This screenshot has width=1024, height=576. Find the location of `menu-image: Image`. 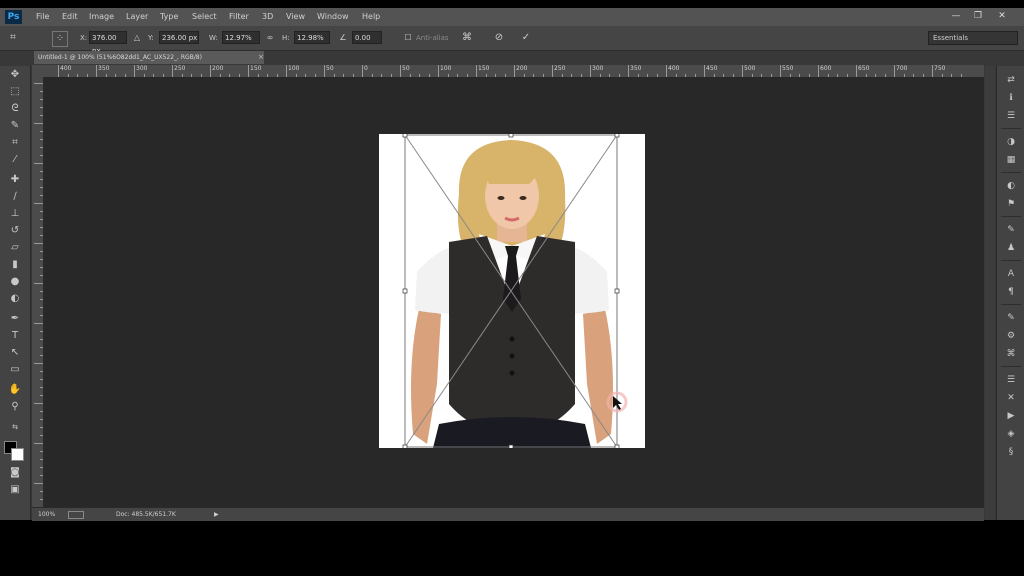

menu-image: Image is located at coordinates (101, 17).